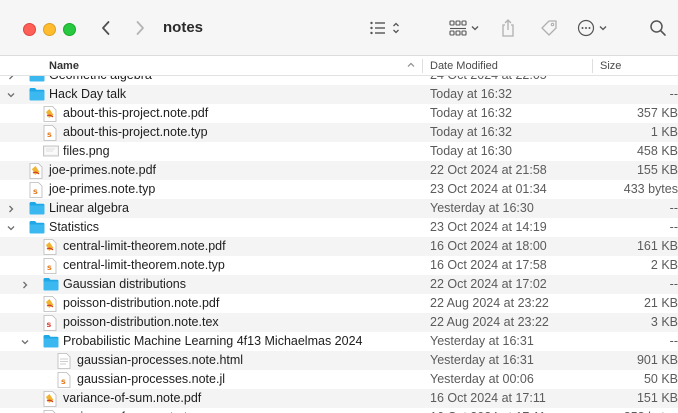 This screenshot has width=678, height=413. Describe the element at coordinates (136, 113) in the screenshot. I see `item-name: about-this-project.note.pdf` at that location.